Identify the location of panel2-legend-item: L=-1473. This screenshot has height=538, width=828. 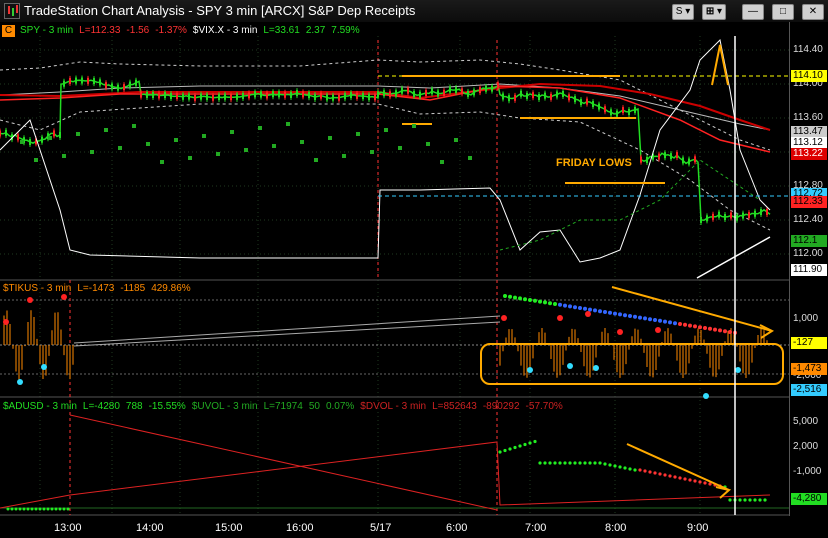
(96, 288).